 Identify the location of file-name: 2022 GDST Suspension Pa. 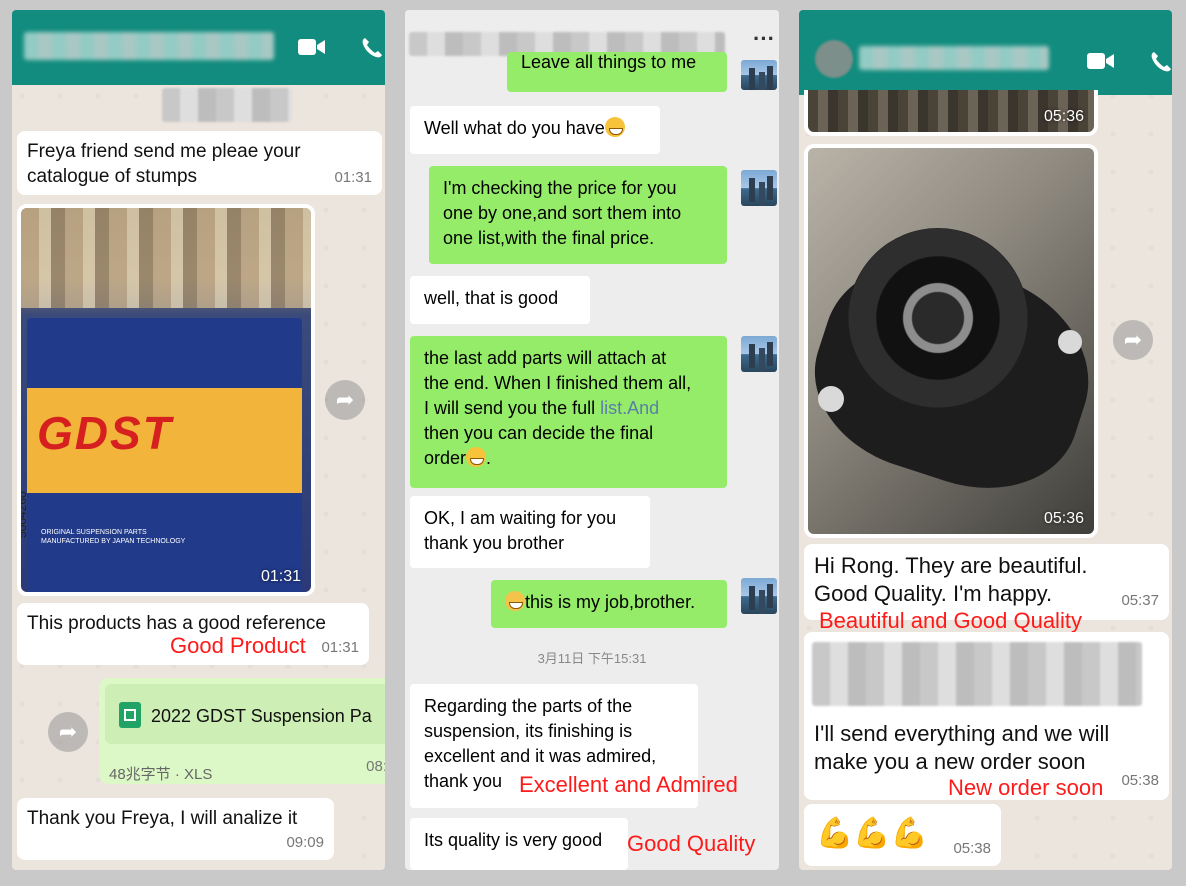
(261, 716).